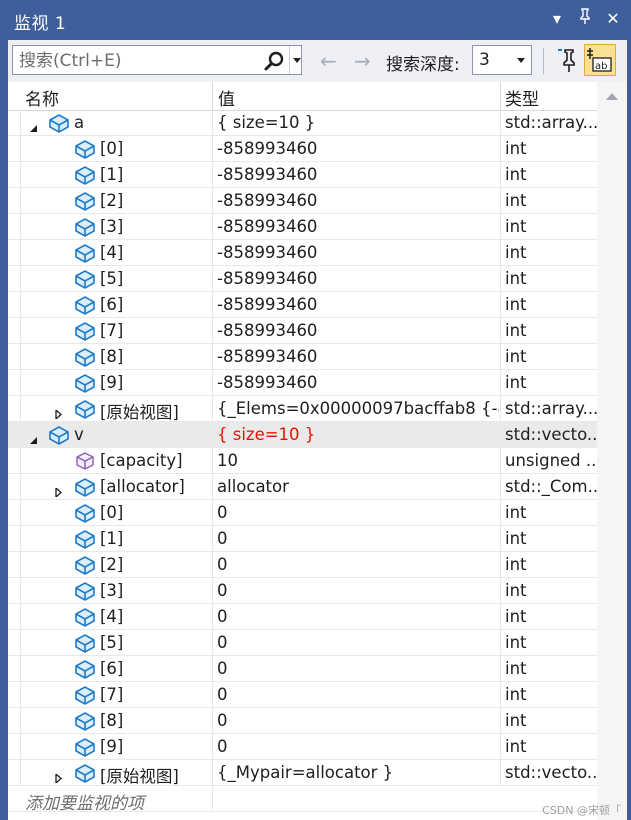  I want to click on watch-row: [3] -858993460 int, so click(302, 227).